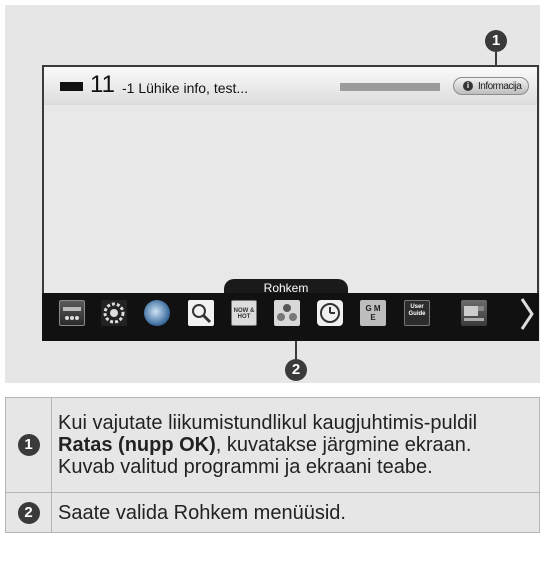 The width and height of the screenshot is (545, 572). I want to click on globe-icon, so click(157, 313).